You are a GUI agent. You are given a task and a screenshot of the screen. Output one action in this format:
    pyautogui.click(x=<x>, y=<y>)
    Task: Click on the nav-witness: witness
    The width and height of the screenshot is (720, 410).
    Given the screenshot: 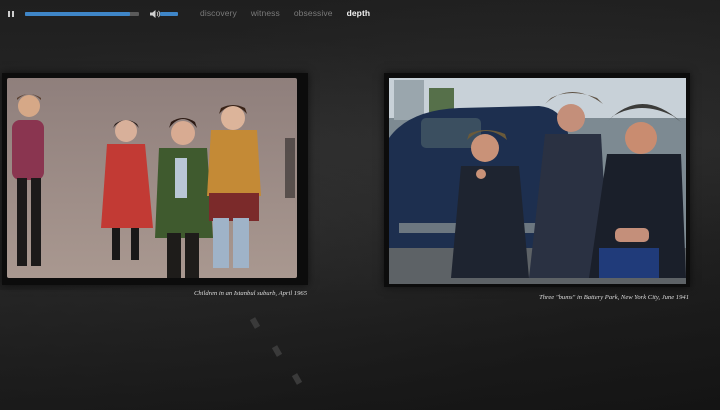 What is the action you would take?
    pyautogui.click(x=265, y=13)
    